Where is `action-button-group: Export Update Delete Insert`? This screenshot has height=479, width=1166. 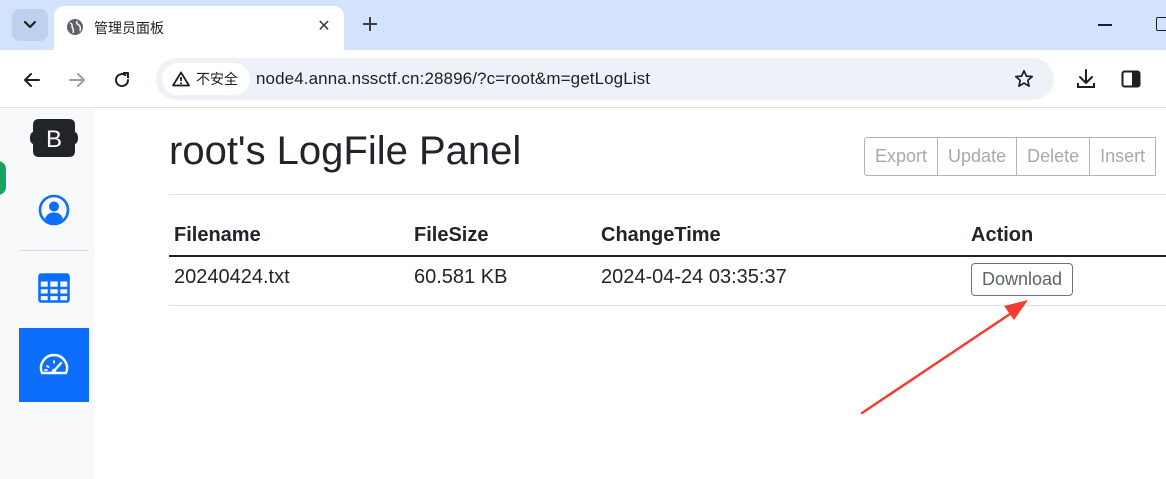 action-button-group: Export Update Delete Insert is located at coordinates (1010, 156).